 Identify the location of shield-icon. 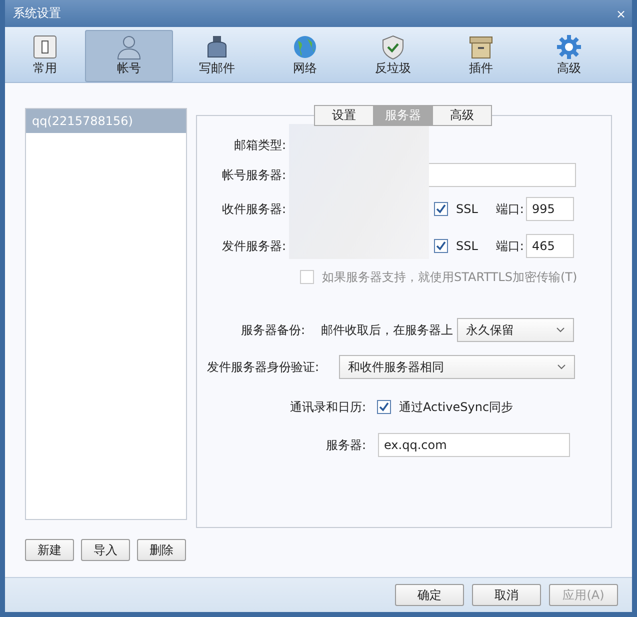
(393, 47).